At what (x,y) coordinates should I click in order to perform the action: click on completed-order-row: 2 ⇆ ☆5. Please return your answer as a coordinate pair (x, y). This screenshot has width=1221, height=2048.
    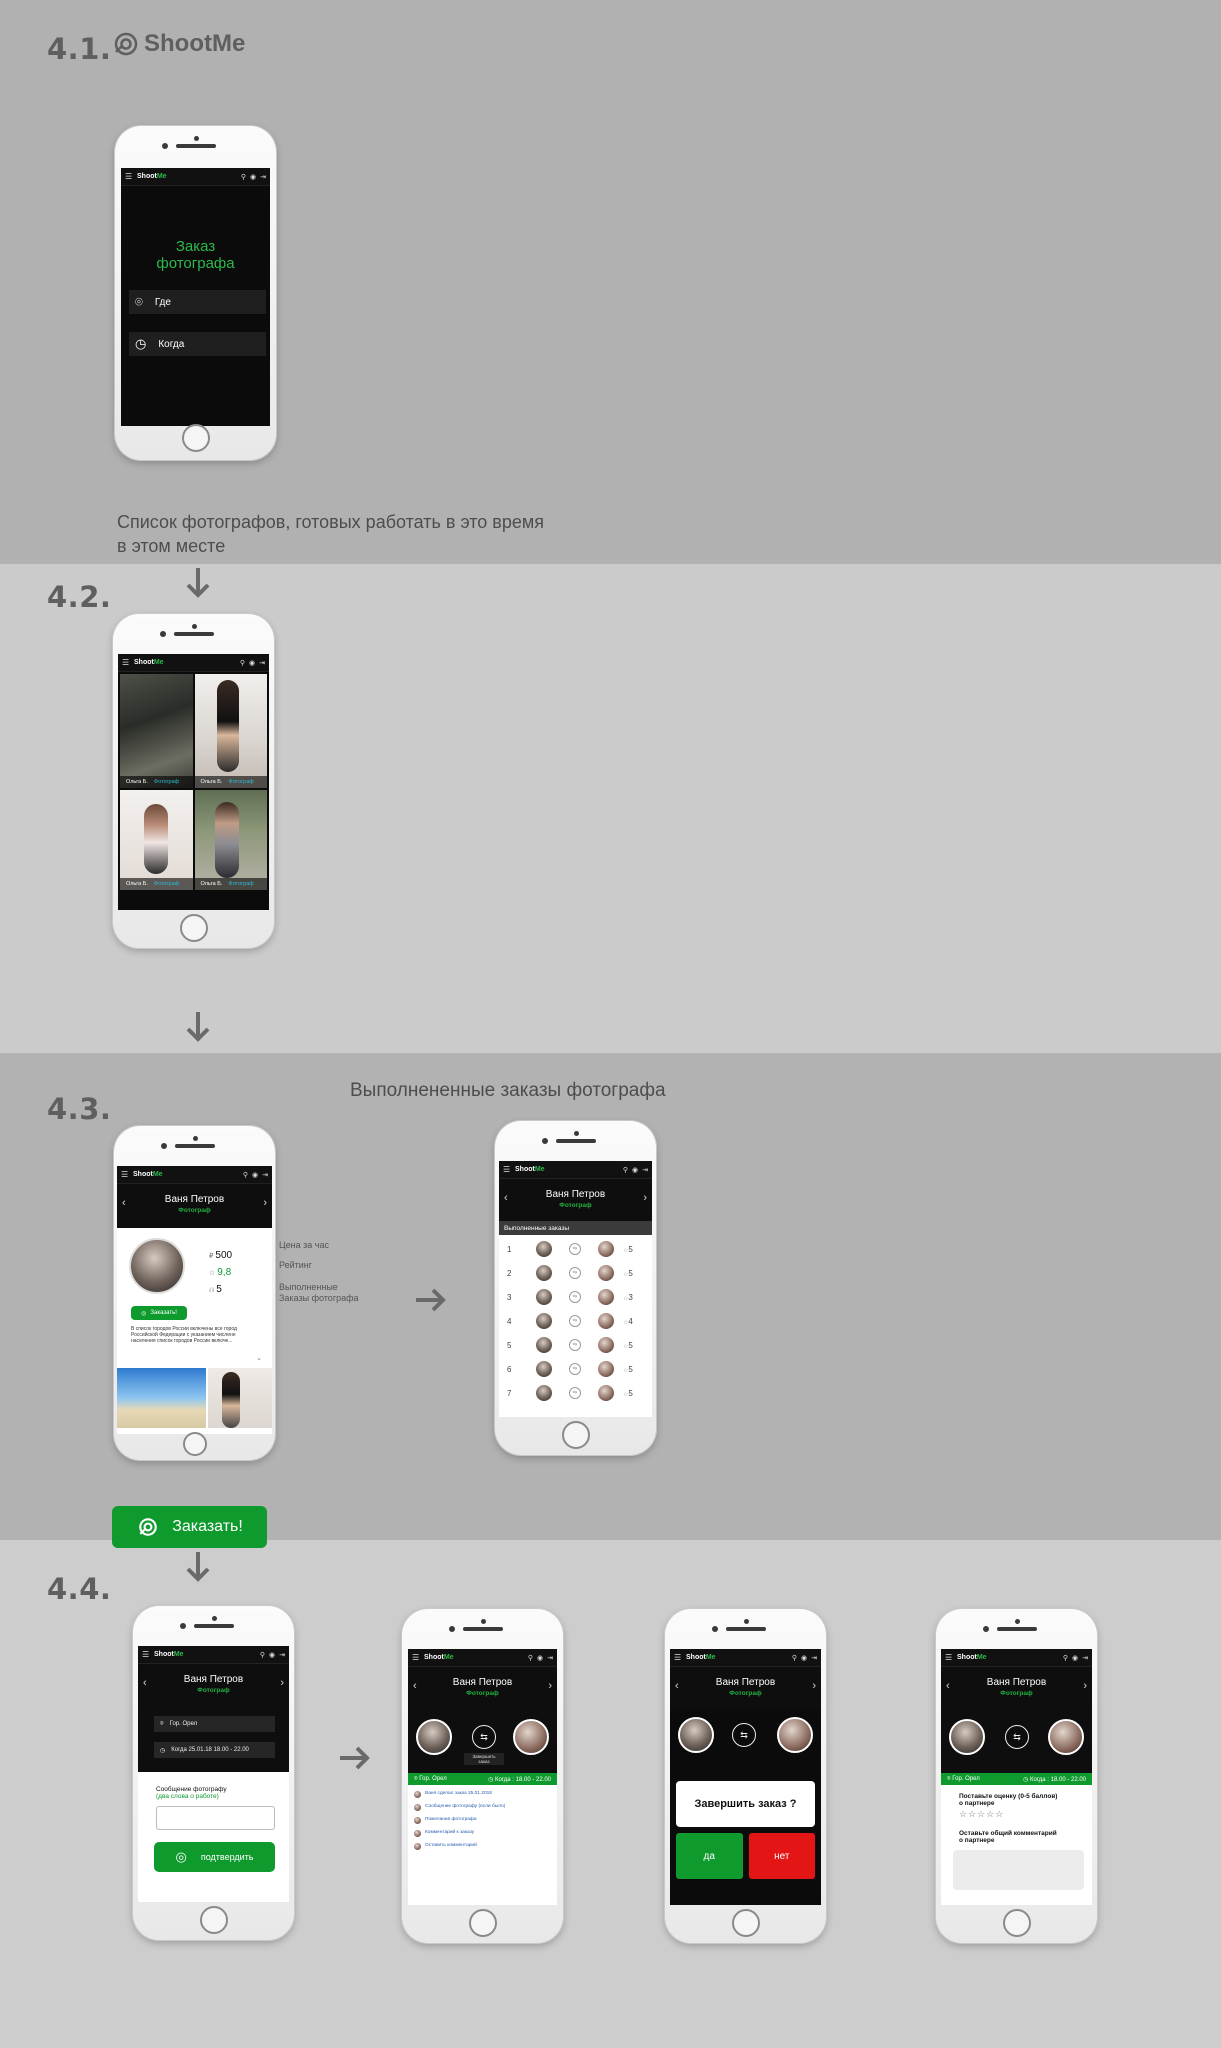
    Looking at the image, I should click on (576, 1273).